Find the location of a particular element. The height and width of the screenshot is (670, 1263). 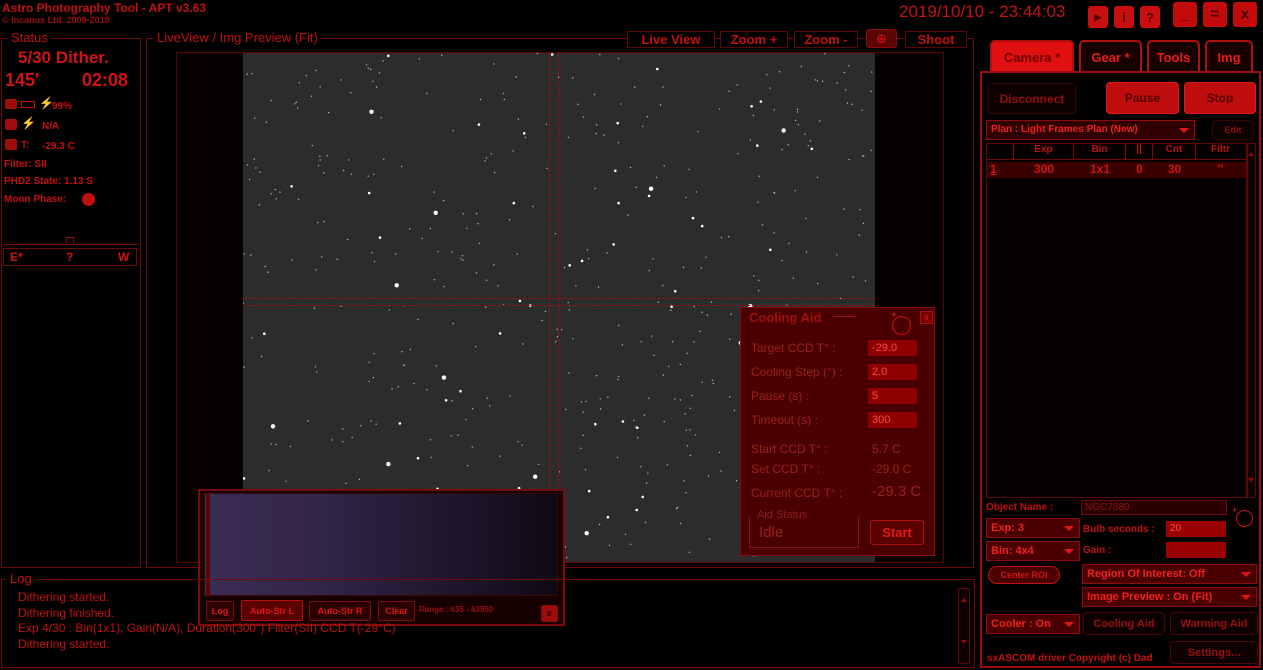

cooling-start-button: Start is located at coordinates (897, 532).